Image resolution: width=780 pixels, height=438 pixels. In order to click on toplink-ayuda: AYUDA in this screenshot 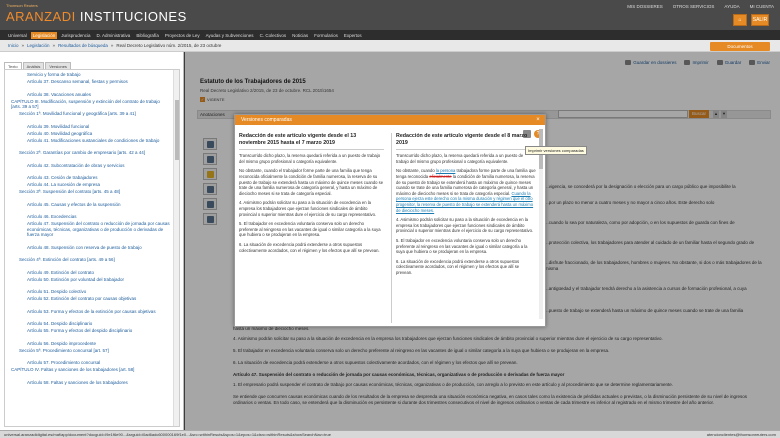, I will do `click(731, 6)`.